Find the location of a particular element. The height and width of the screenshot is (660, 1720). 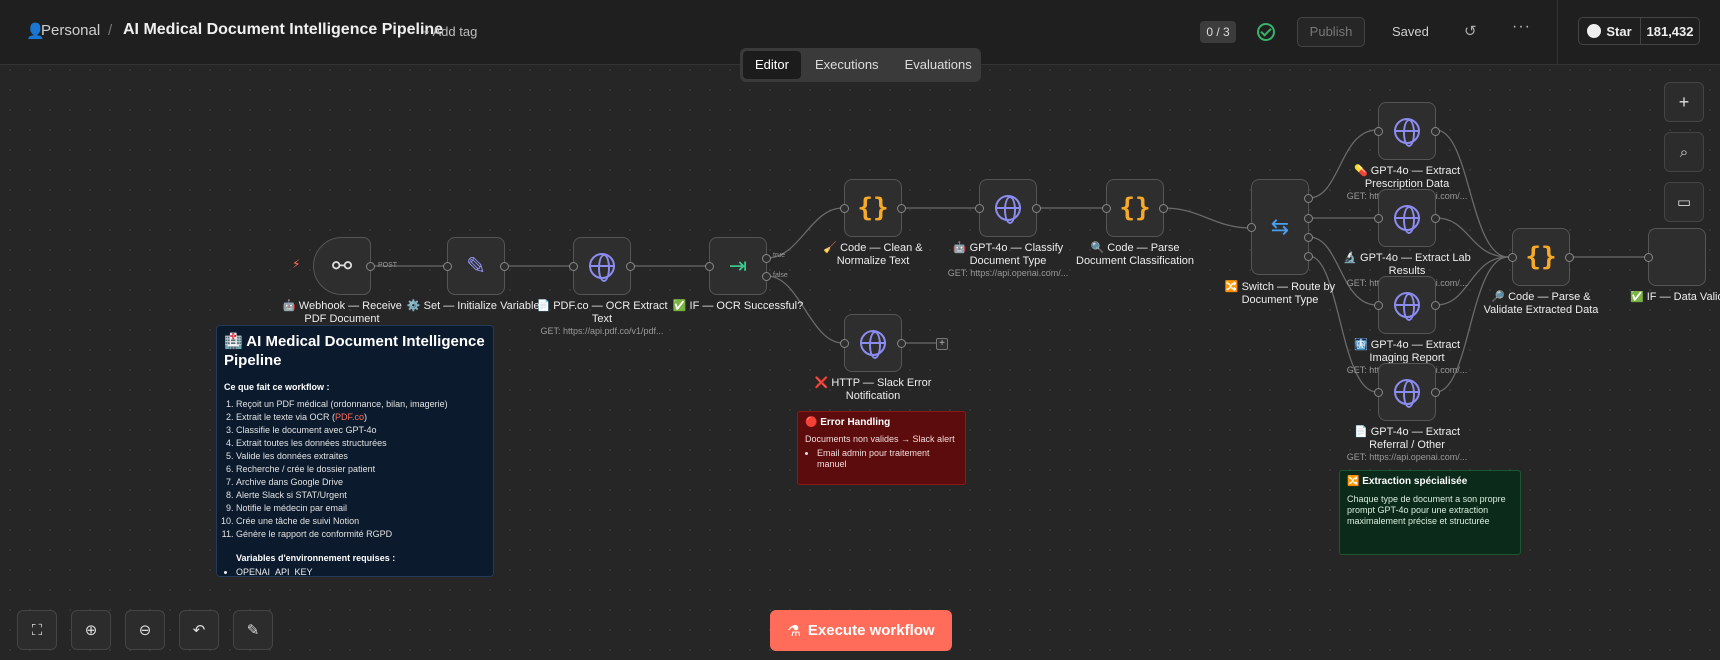

fullscreen-icon: ⛶ is located at coordinates (37, 630).